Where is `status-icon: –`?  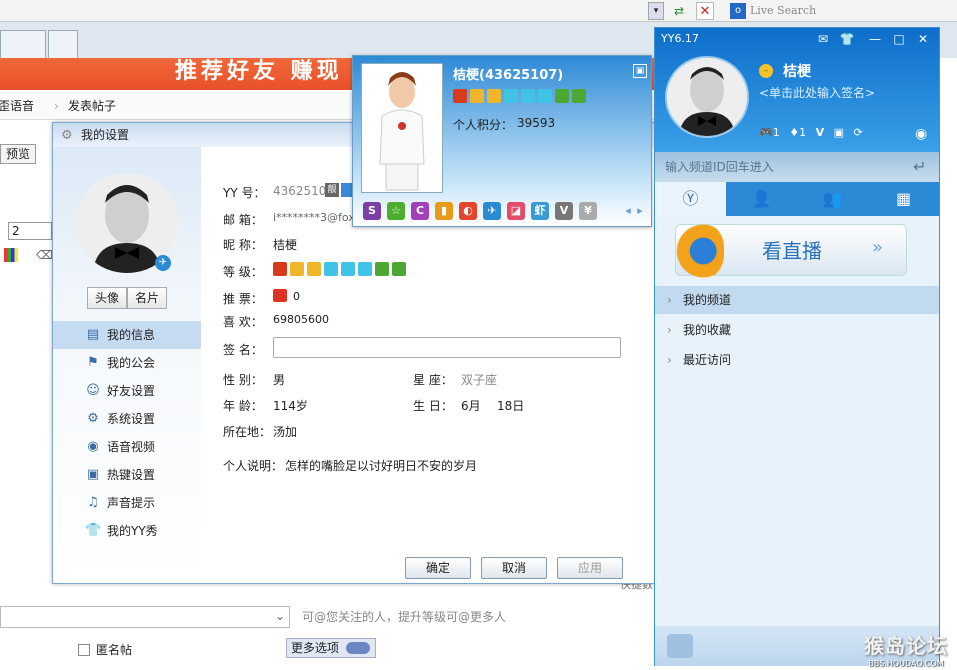 status-icon: – is located at coordinates (766, 71).